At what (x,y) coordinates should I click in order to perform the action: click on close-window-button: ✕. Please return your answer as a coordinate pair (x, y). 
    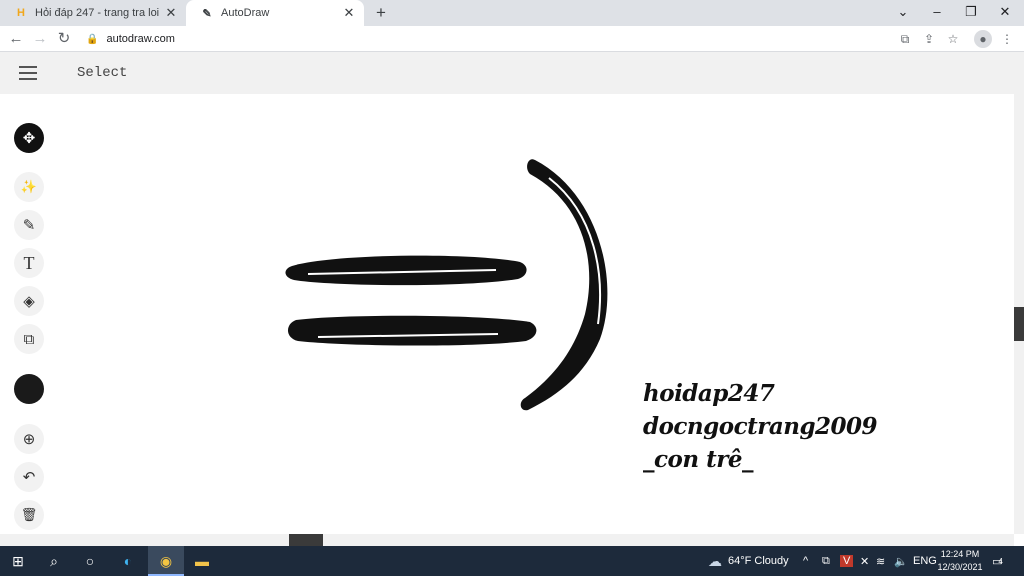
    Looking at the image, I should click on (1005, 12).